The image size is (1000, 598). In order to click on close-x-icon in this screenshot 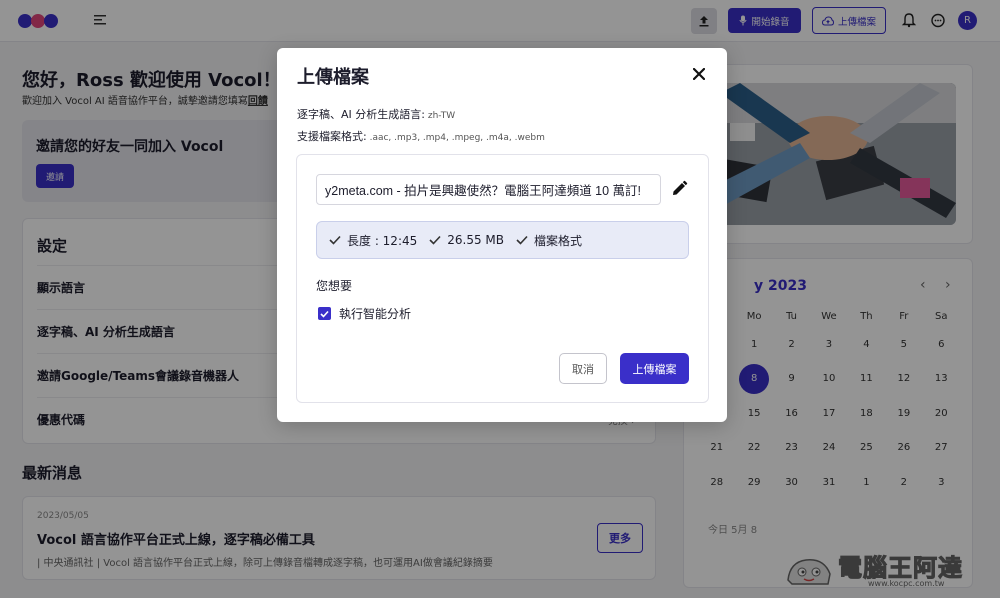, I will do `click(699, 74)`.